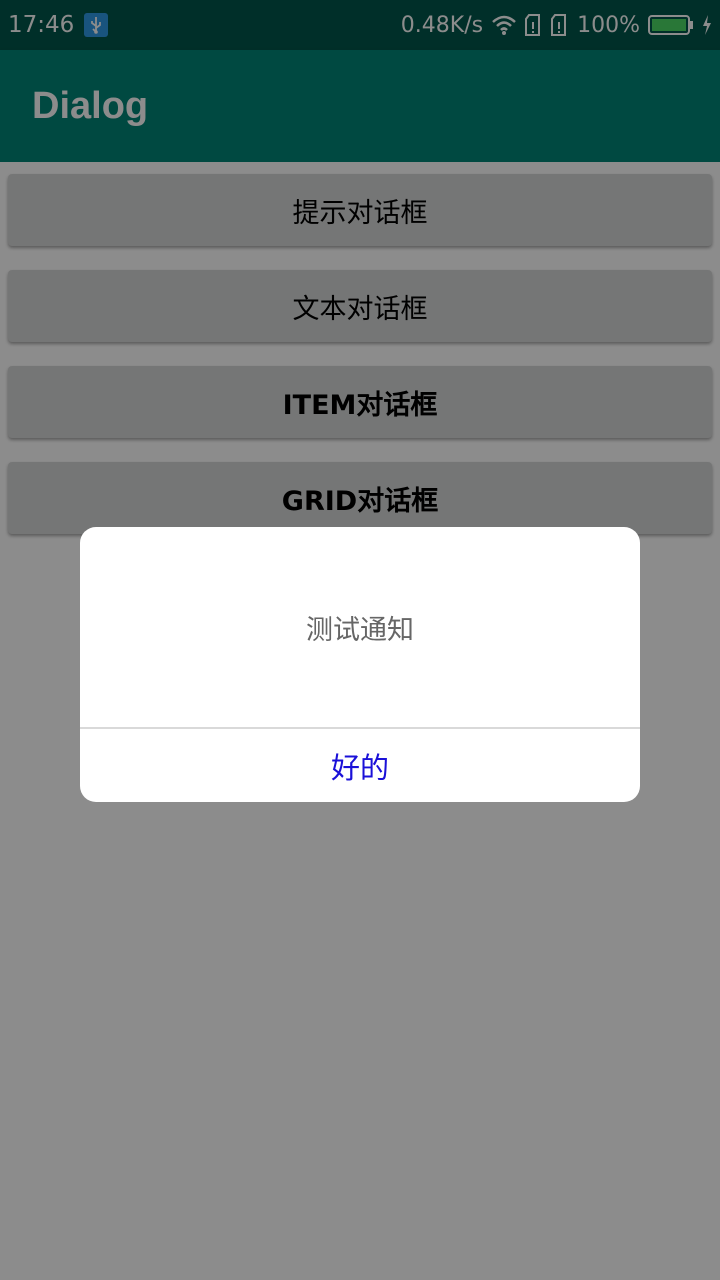  I want to click on dialog-ok-button: 好的, so click(360, 765).